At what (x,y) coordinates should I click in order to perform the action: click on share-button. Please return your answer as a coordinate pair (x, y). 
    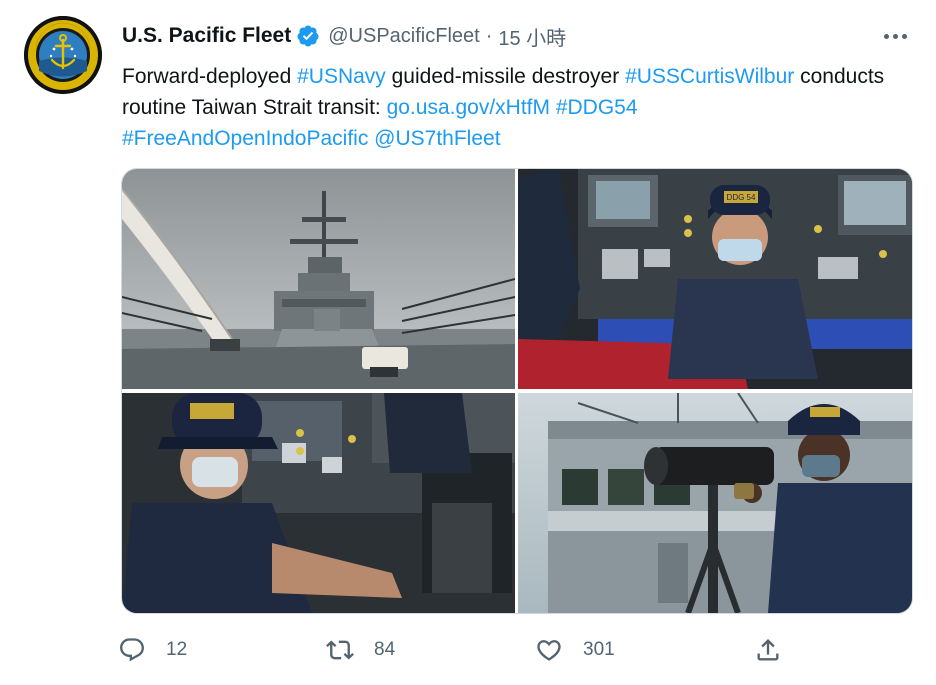
    Looking at the image, I should click on (768, 650).